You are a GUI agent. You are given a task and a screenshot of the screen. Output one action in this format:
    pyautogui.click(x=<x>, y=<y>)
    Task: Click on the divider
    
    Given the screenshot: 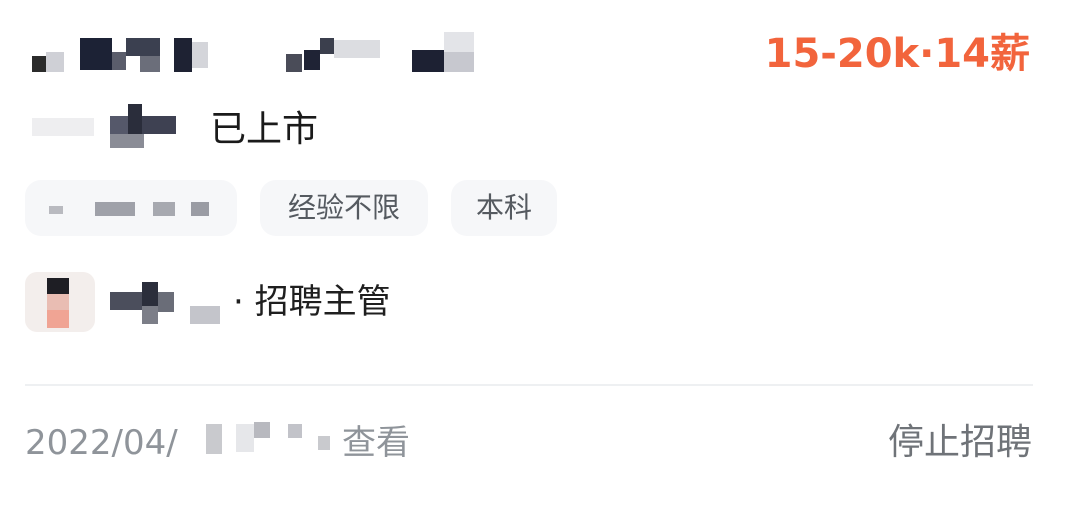 What is the action you would take?
    pyautogui.click(x=529, y=385)
    